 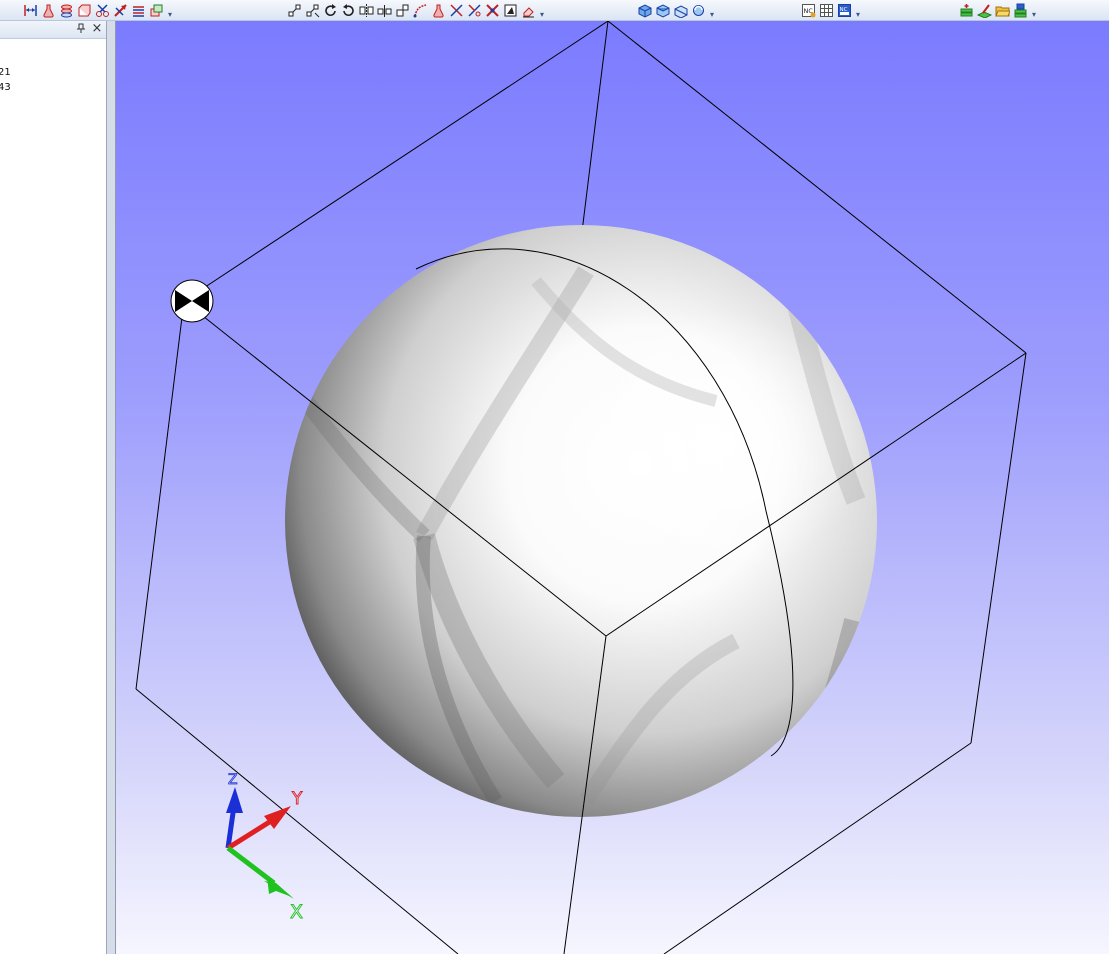 I want to click on cross-cut-button, so click(x=492, y=10).